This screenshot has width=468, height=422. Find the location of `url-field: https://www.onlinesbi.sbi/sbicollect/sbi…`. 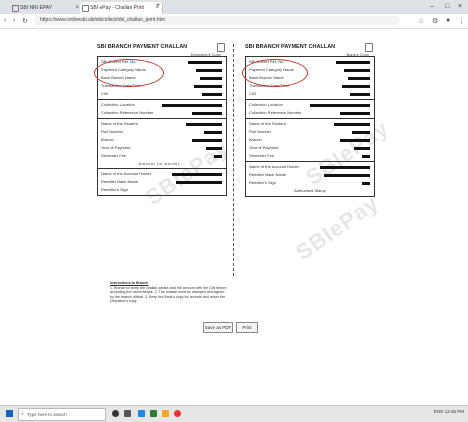

url-field: https://www.onlinesbi.sbi/sbicollect/sbi… is located at coordinates (217, 20).